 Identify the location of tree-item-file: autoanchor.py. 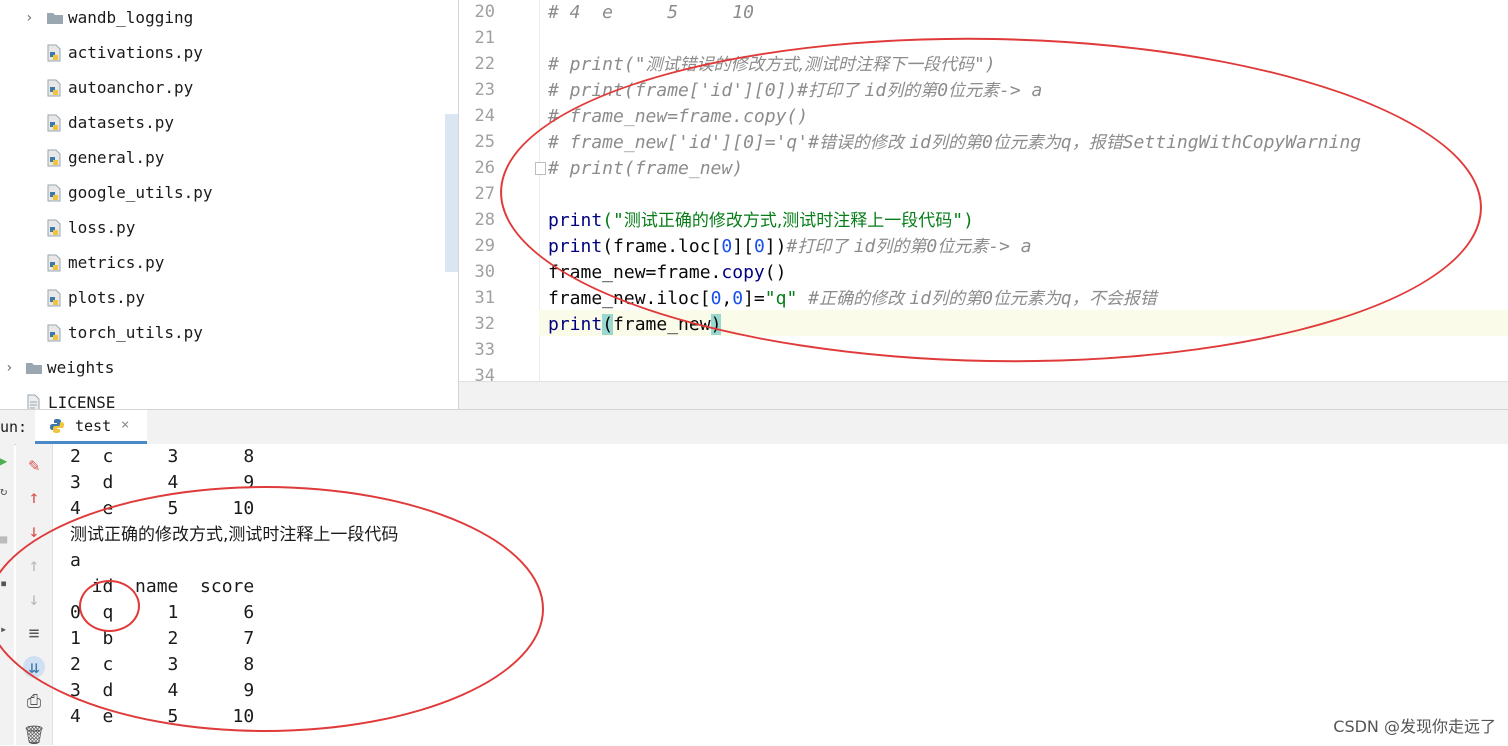
(229, 87).